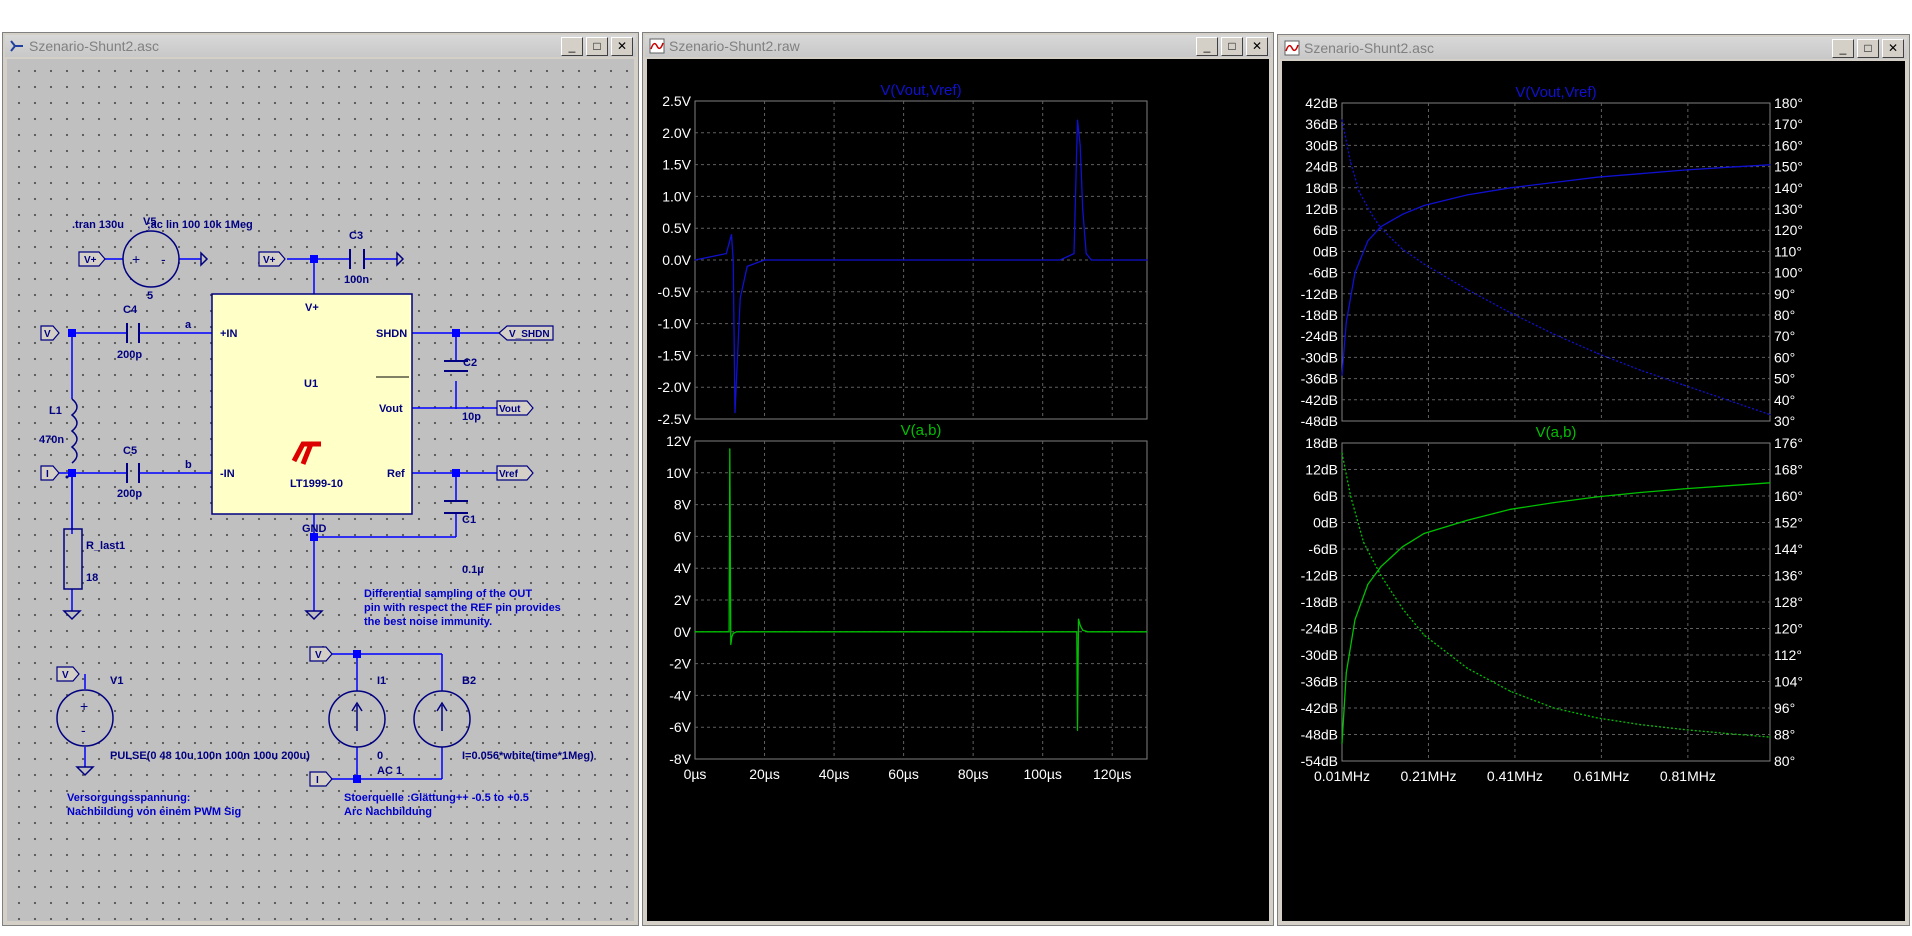  I want to click on ac-directive: ;ac lin 100 10k 1Meg, so click(200, 225).